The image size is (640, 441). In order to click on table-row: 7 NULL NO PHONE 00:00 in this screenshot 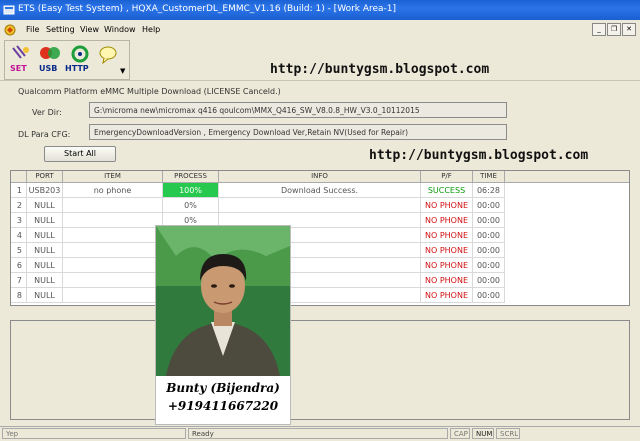, I will do `click(320, 280)`.